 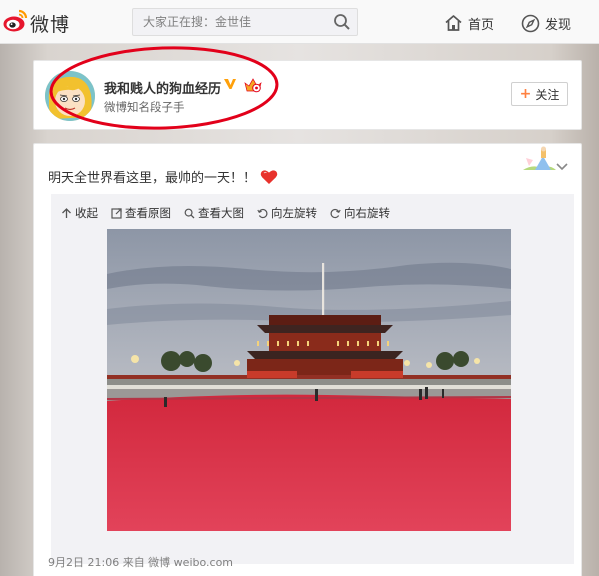 I want to click on view-original-button: 查看原图, so click(x=141, y=213).